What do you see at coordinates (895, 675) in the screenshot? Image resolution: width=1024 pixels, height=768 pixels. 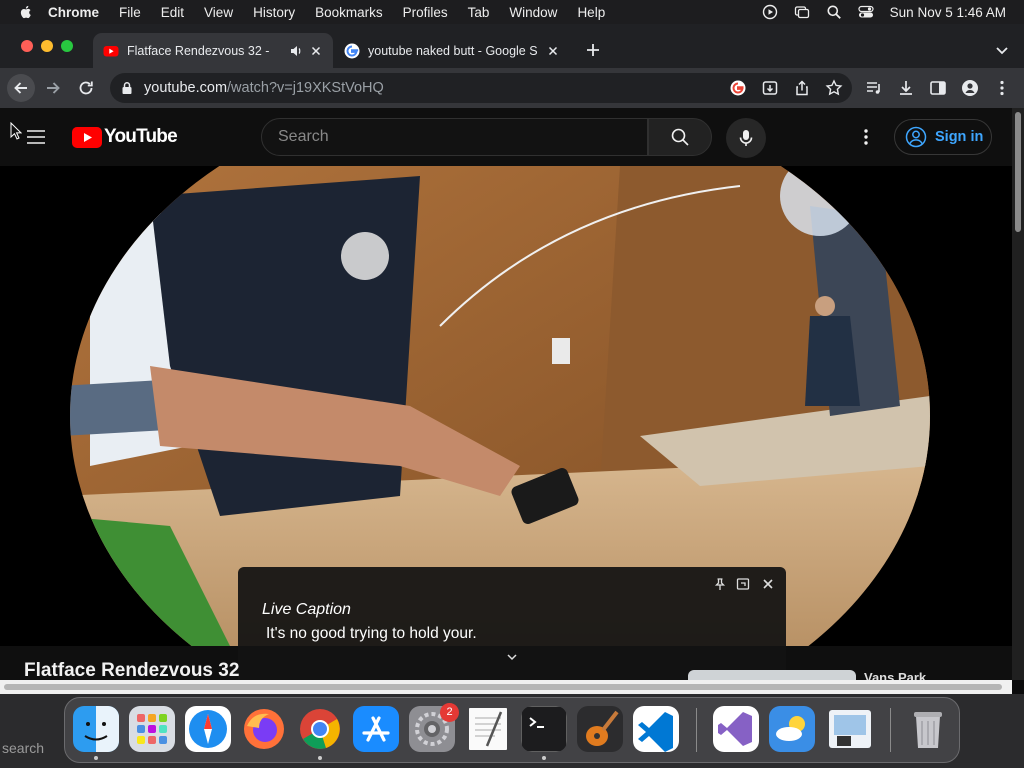 I see `recommended-title: Vans Park` at bounding box center [895, 675].